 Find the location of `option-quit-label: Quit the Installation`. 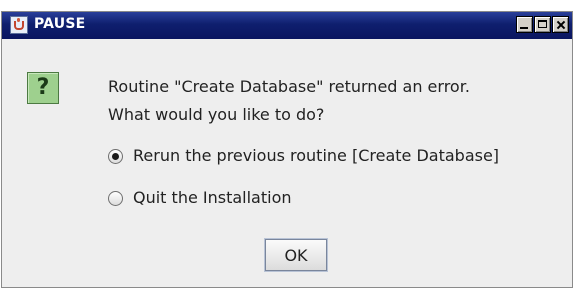

option-quit-label: Quit the Installation is located at coordinates (212, 197).